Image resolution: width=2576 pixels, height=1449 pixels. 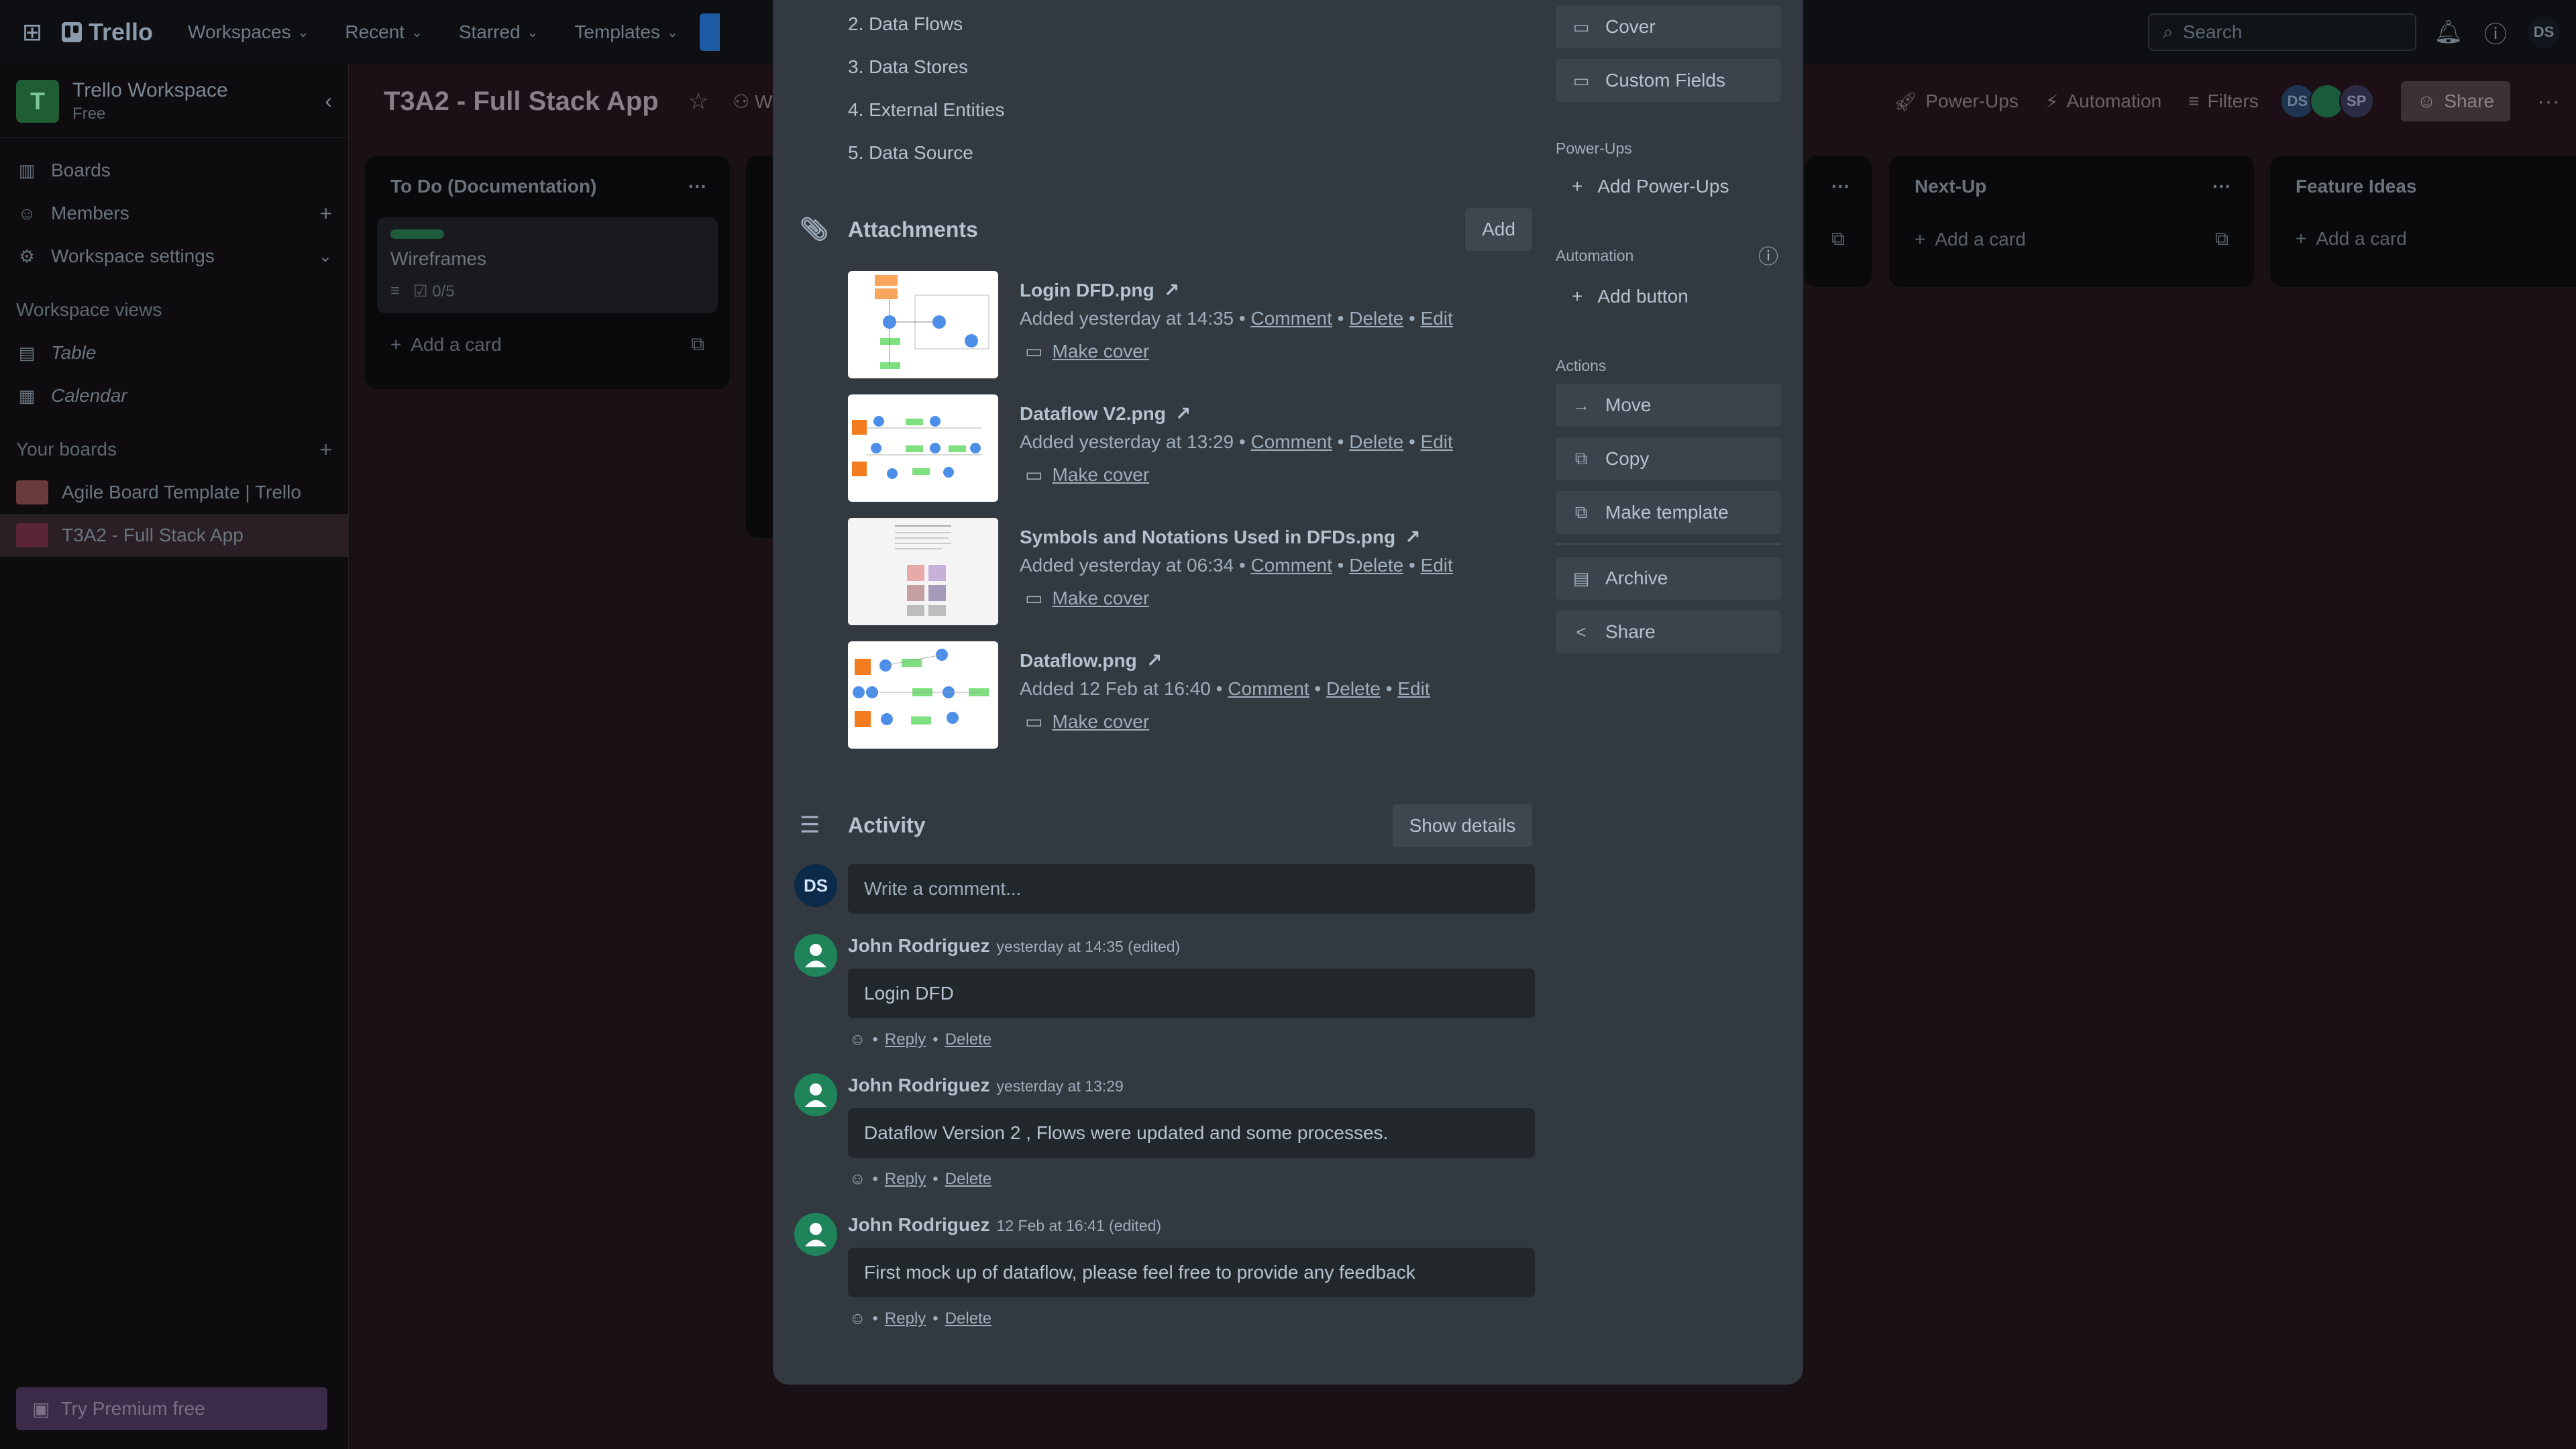 What do you see at coordinates (1498, 229) in the screenshot?
I see `add-attachment-button: Add` at bounding box center [1498, 229].